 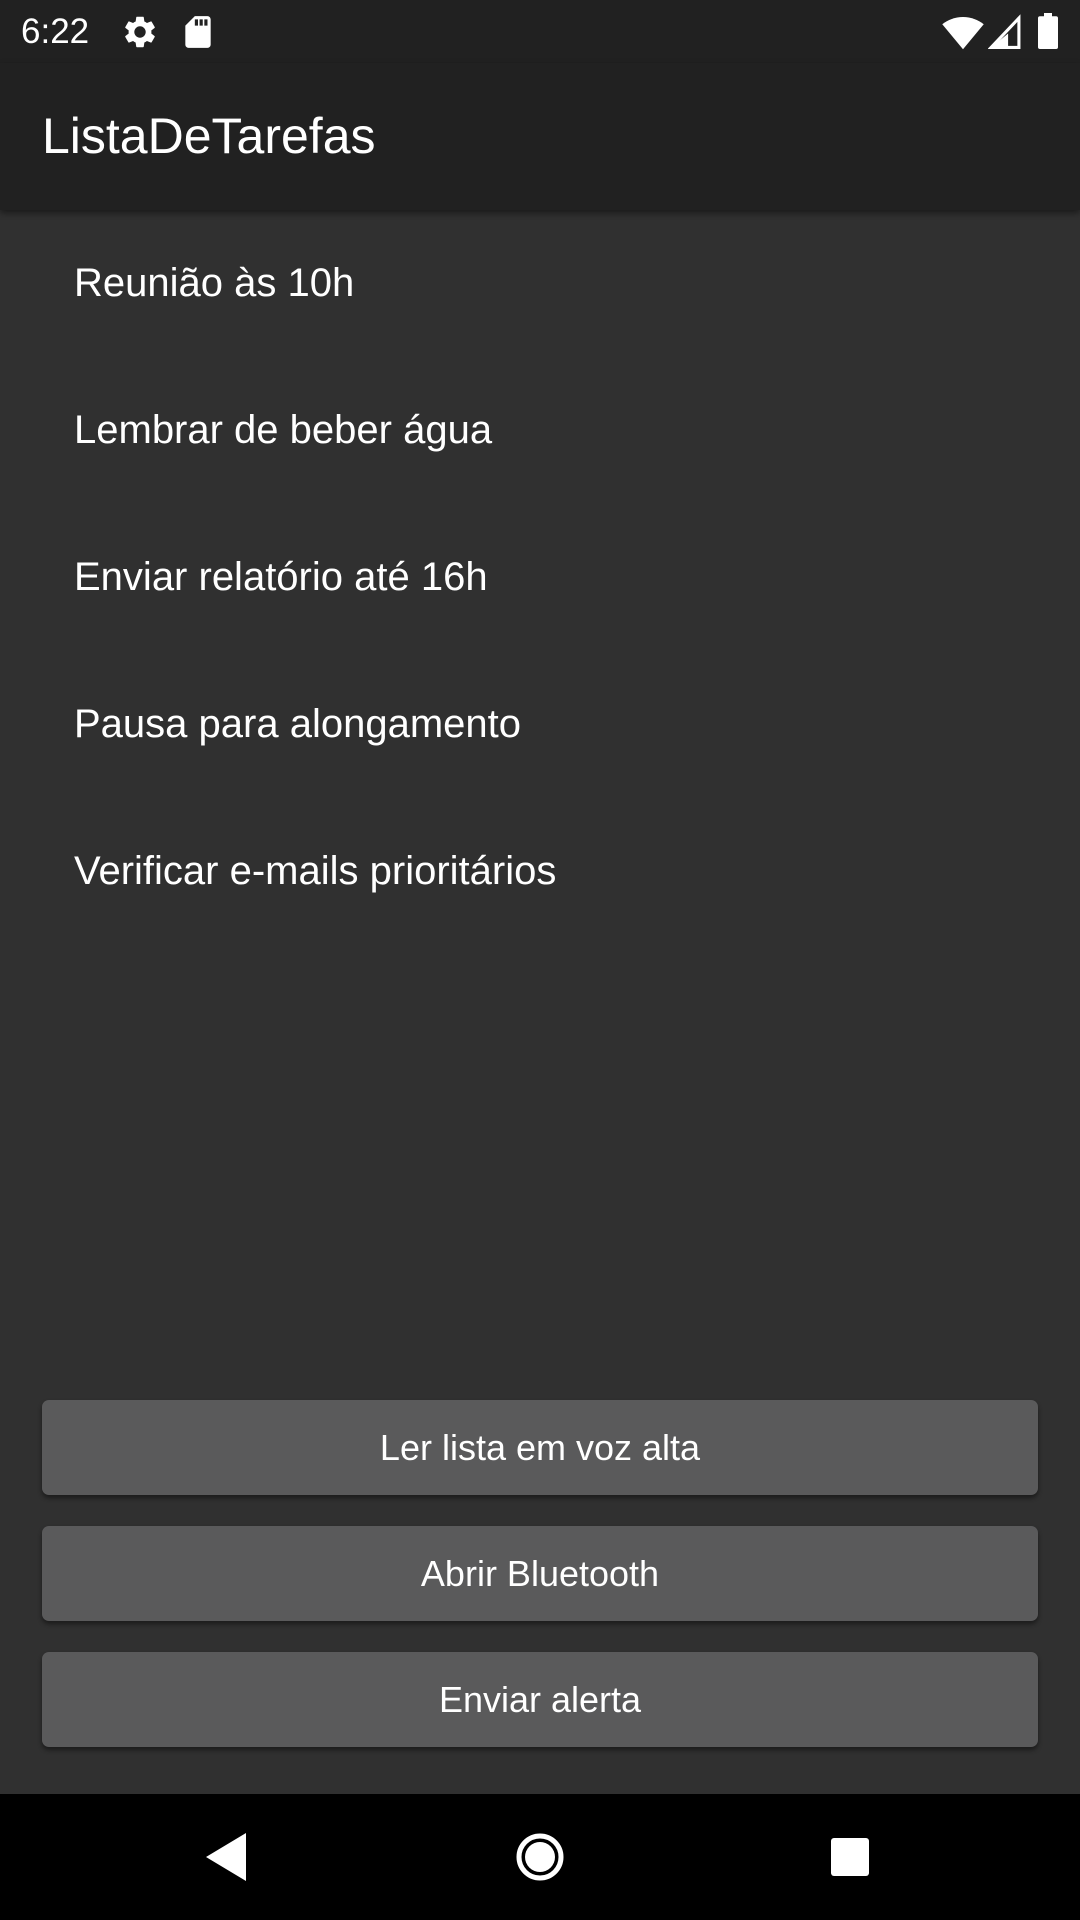 What do you see at coordinates (540, 724) in the screenshot?
I see `task-item: Pausa para alongamento` at bounding box center [540, 724].